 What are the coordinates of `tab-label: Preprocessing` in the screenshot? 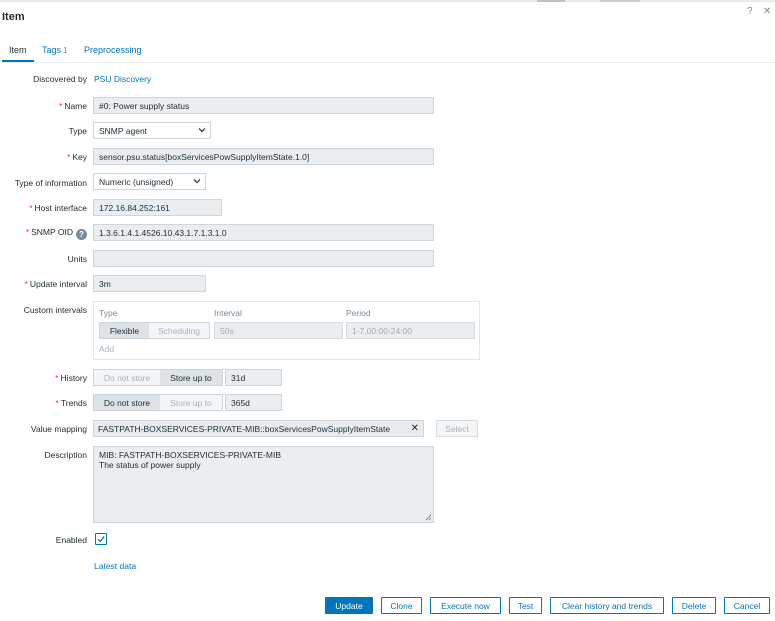 It's located at (113, 50).